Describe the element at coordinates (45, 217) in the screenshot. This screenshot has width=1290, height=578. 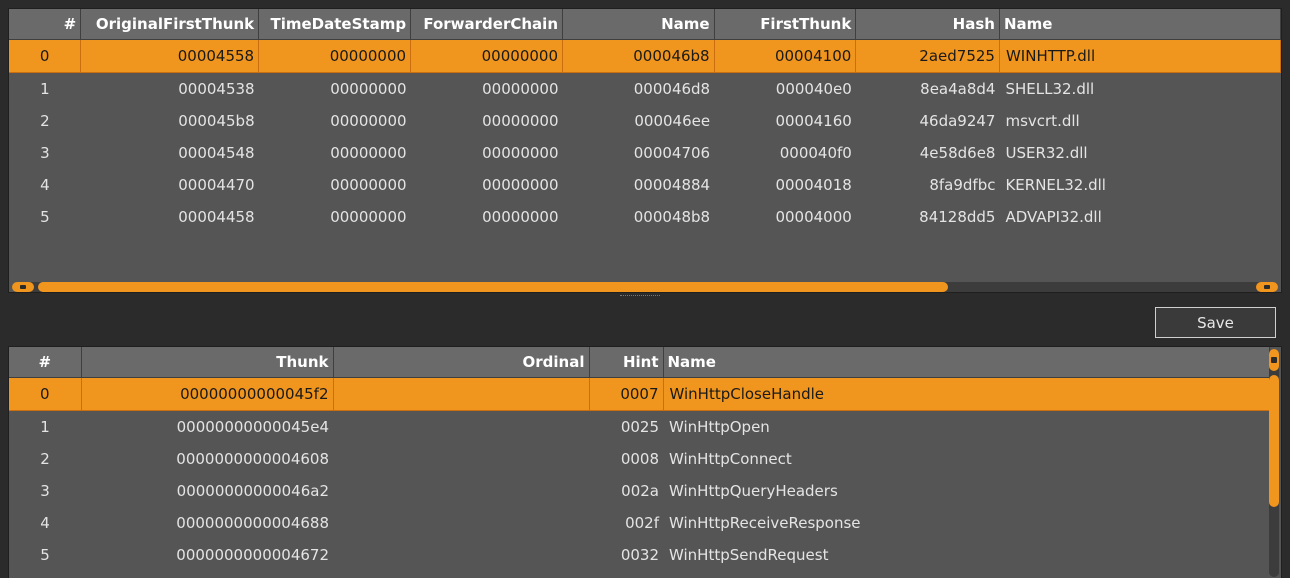
I see `row-index-cell: 5` at that location.